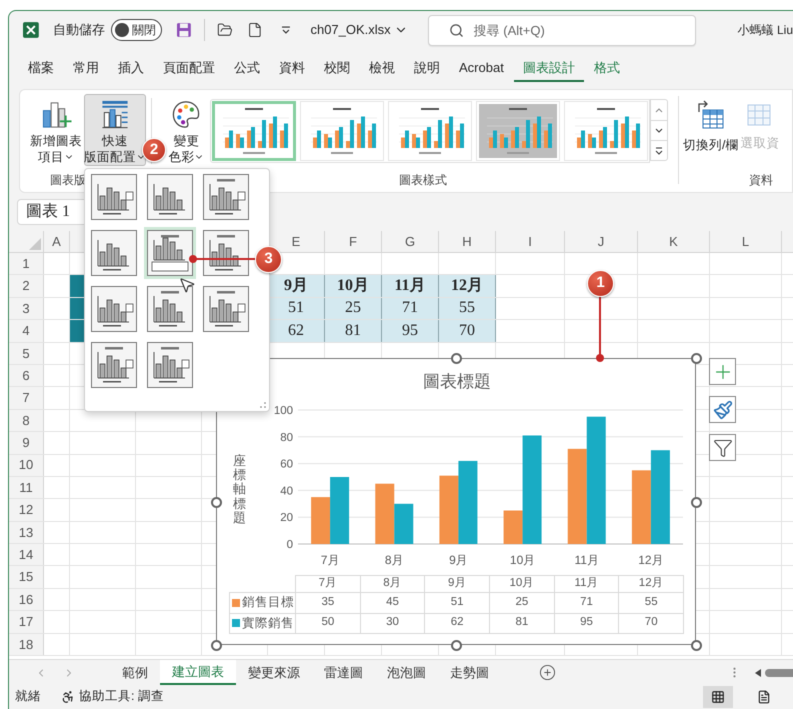 The height and width of the screenshot is (709, 793). I want to click on table-header: 11月, so click(586, 583).